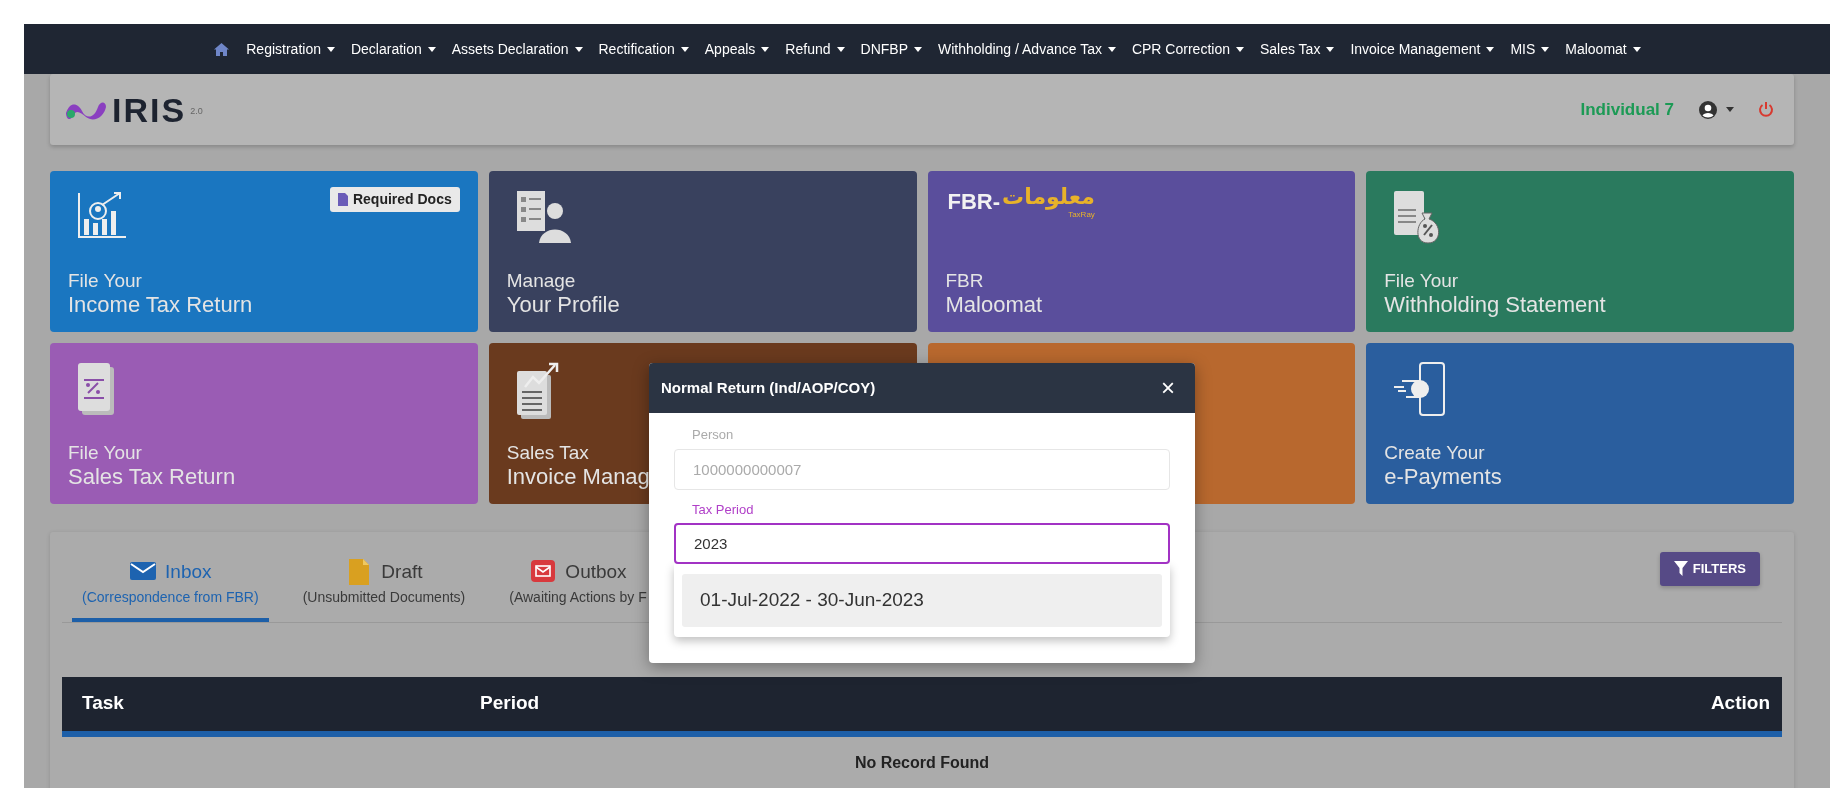 This screenshot has width=1839, height=808. I want to click on filters-button: FILTERS, so click(1709, 569).